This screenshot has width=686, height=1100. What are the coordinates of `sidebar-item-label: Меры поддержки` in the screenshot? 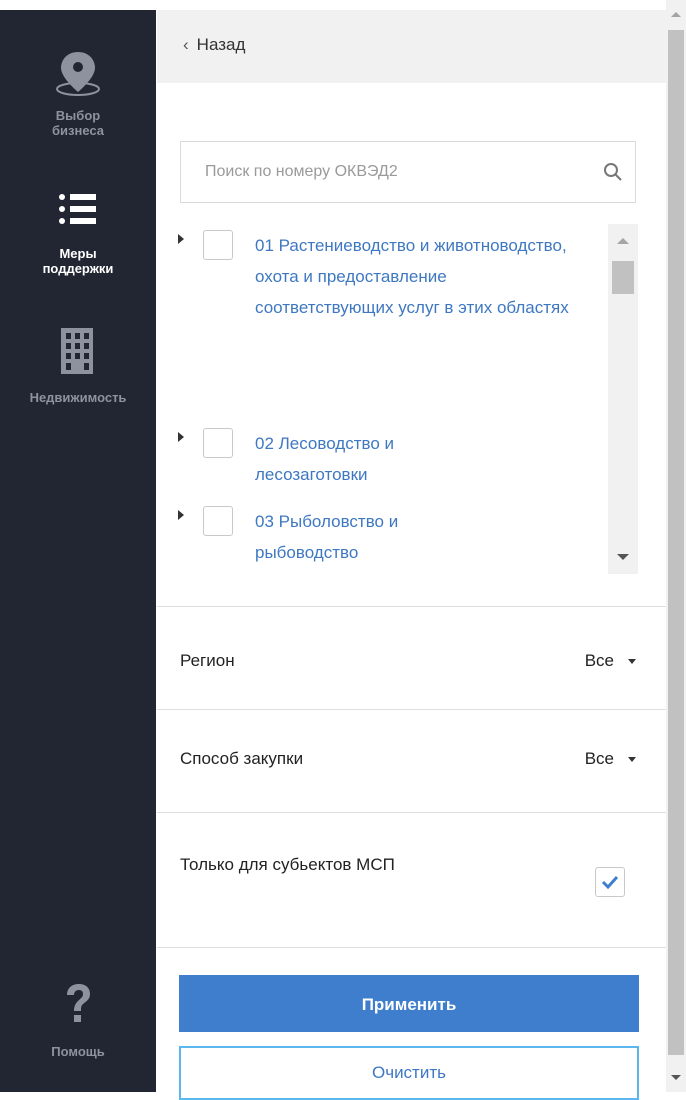 It's located at (78, 261).